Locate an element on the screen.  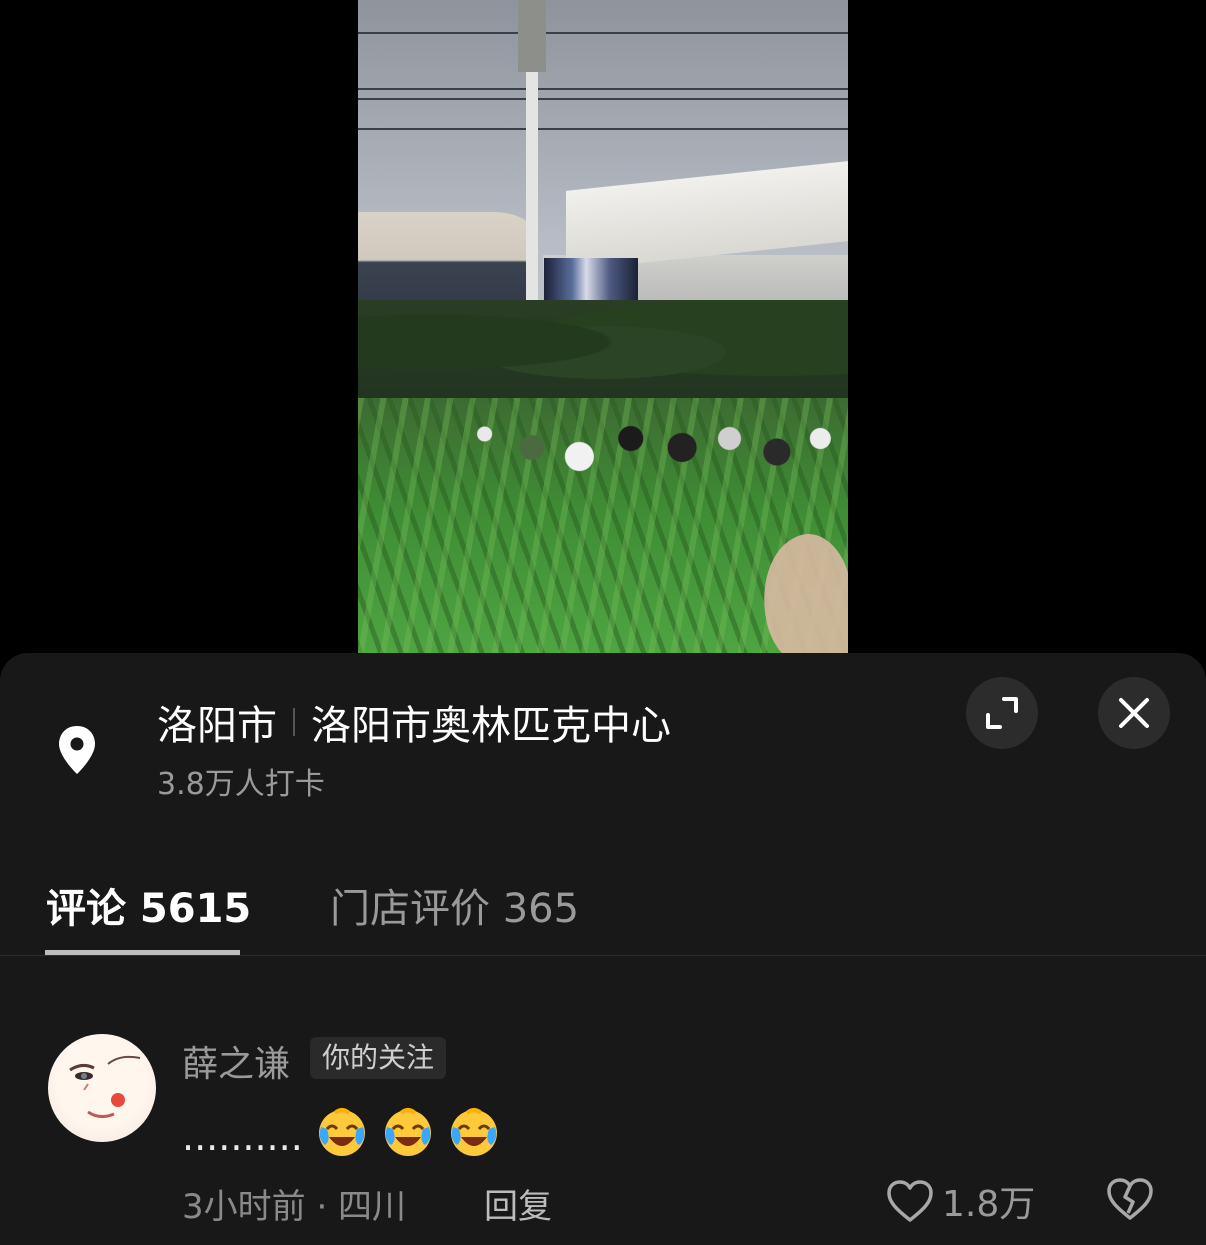
comment-meta: 3小时前 · 四川 is located at coordinates (294, 1207).